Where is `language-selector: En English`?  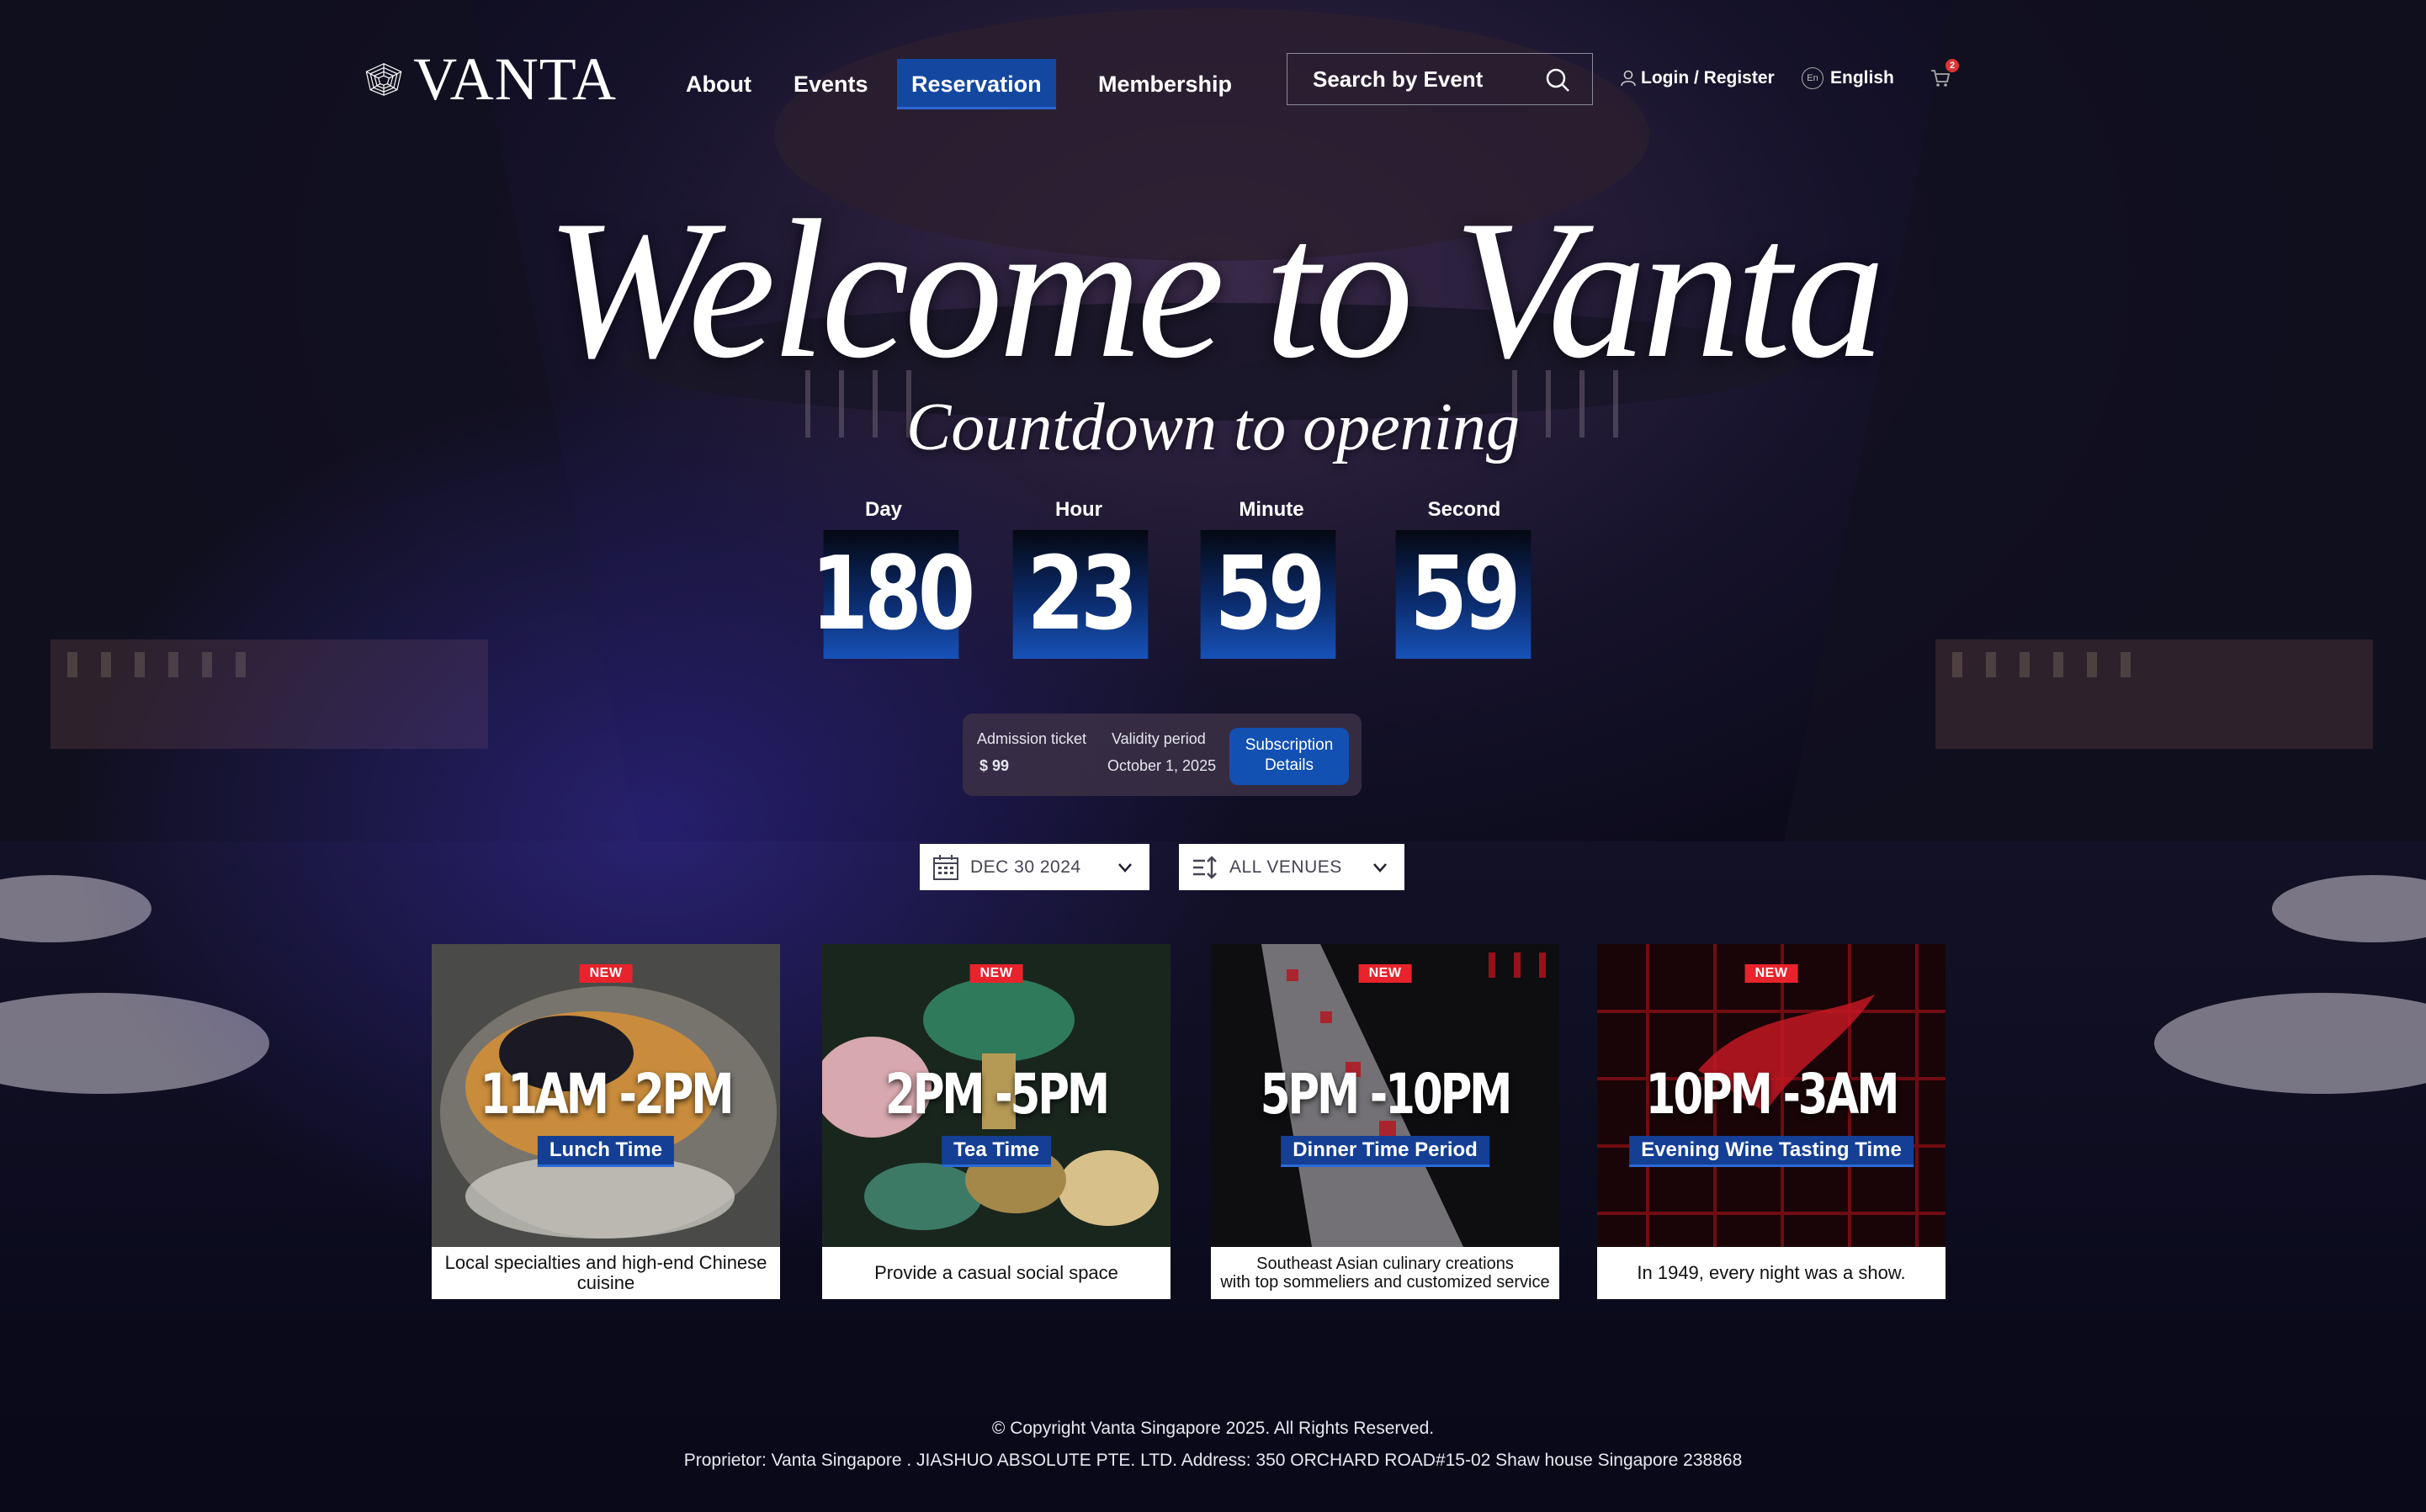 language-selector: En English is located at coordinates (1848, 78).